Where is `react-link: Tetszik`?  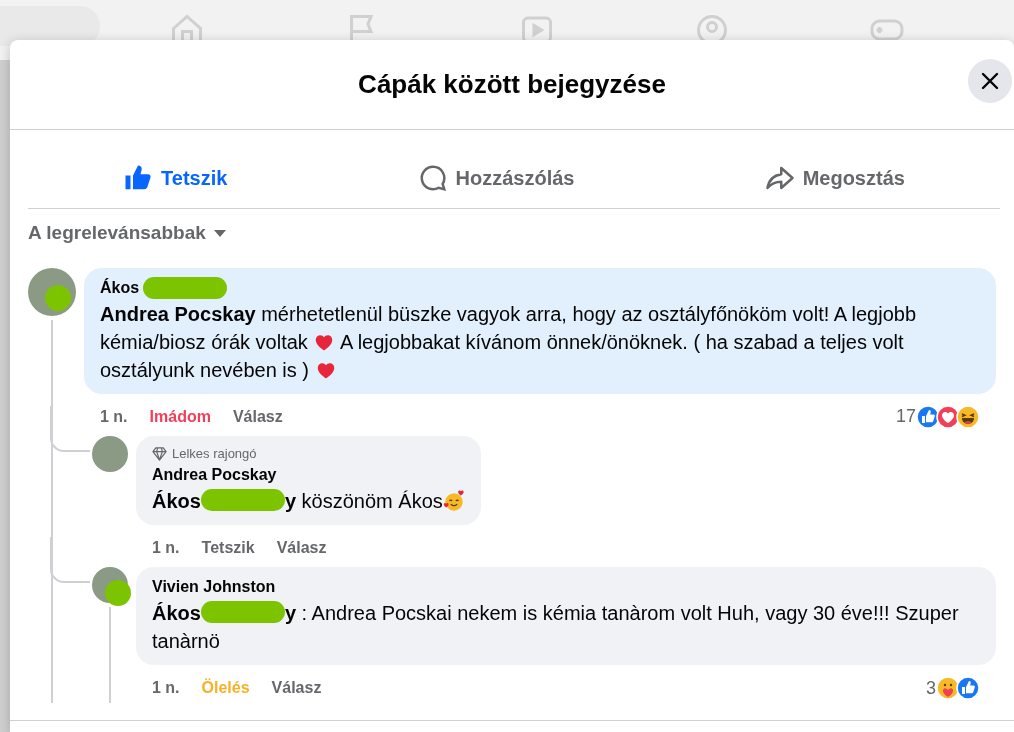
react-link: Tetszik is located at coordinates (228, 548).